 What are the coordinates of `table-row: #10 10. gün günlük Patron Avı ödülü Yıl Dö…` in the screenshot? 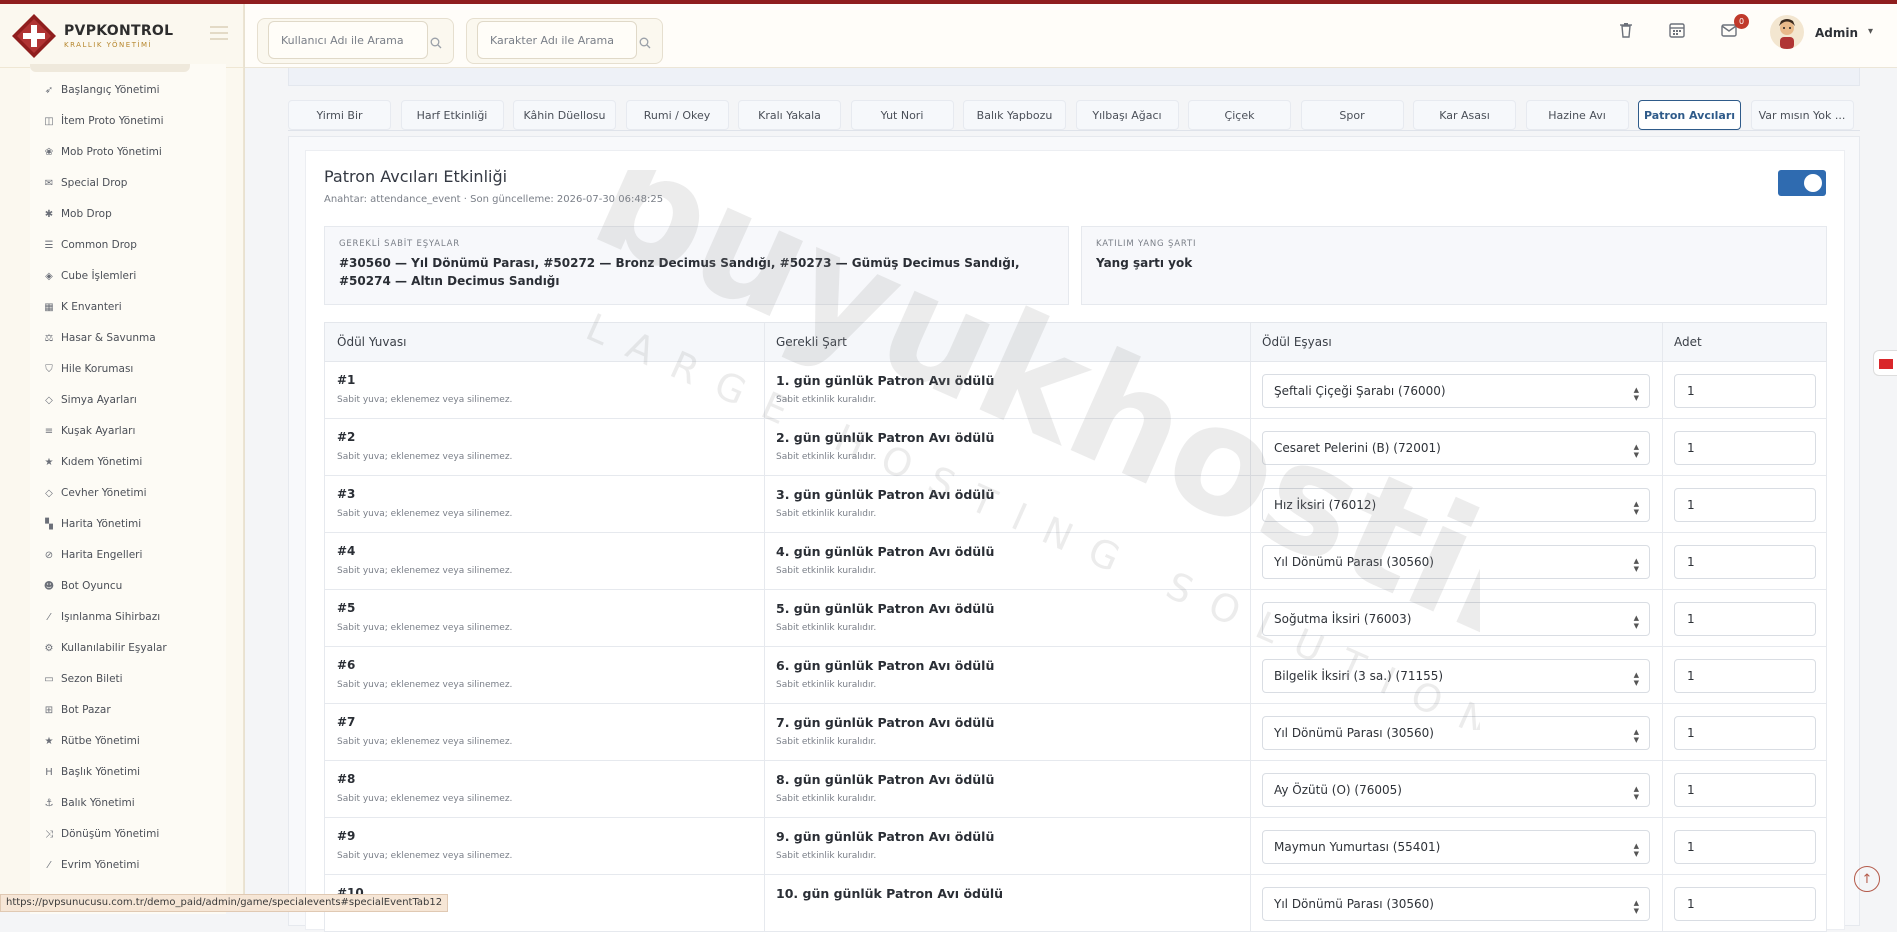 It's located at (1075, 903).